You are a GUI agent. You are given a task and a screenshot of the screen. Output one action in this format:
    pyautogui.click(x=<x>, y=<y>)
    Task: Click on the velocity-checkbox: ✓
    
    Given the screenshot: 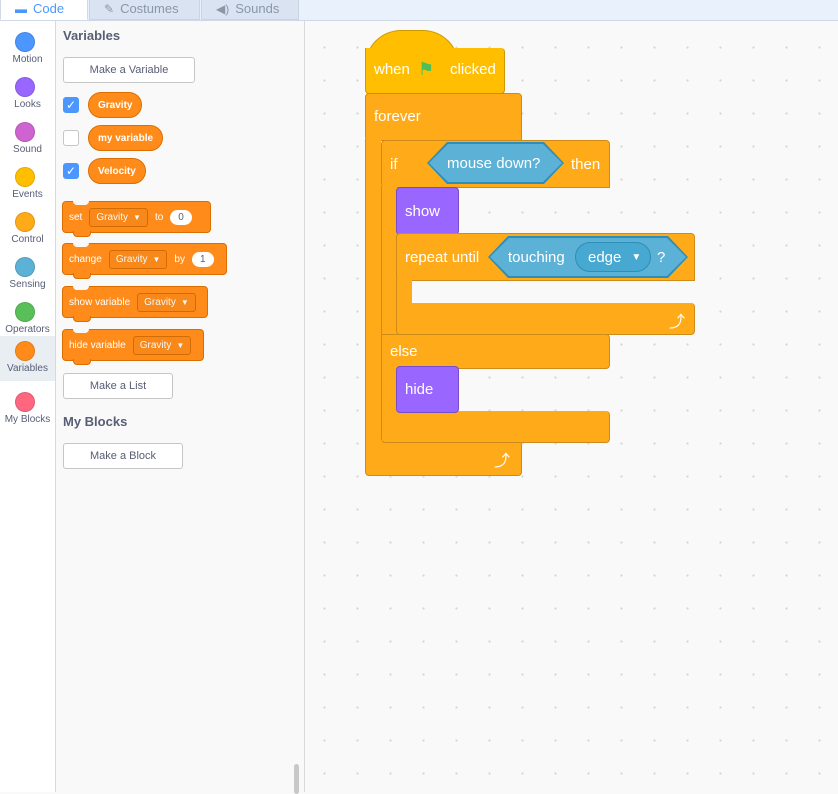 What is the action you would take?
    pyautogui.click(x=71, y=171)
    